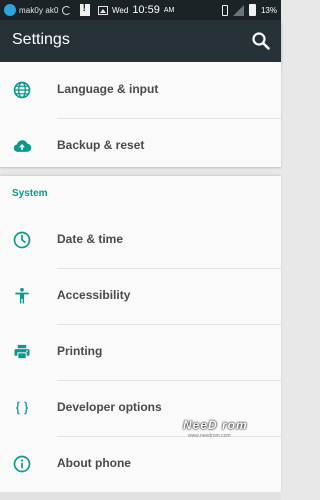 The width and height of the screenshot is (320, 500). I want to click on settings-item-label: Backup & reset, so click(101, 145).